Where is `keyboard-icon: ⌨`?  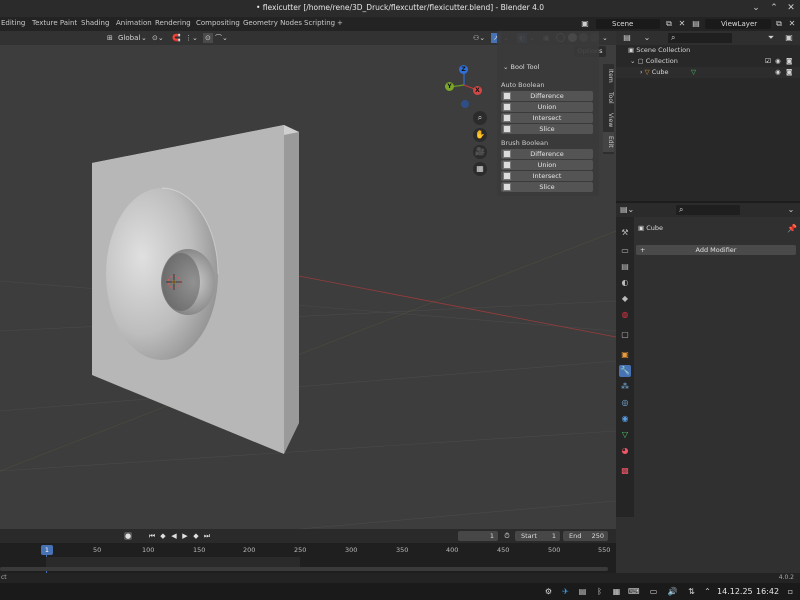 keyboard-icon: ⌨ is located at coordinates (634, 591).